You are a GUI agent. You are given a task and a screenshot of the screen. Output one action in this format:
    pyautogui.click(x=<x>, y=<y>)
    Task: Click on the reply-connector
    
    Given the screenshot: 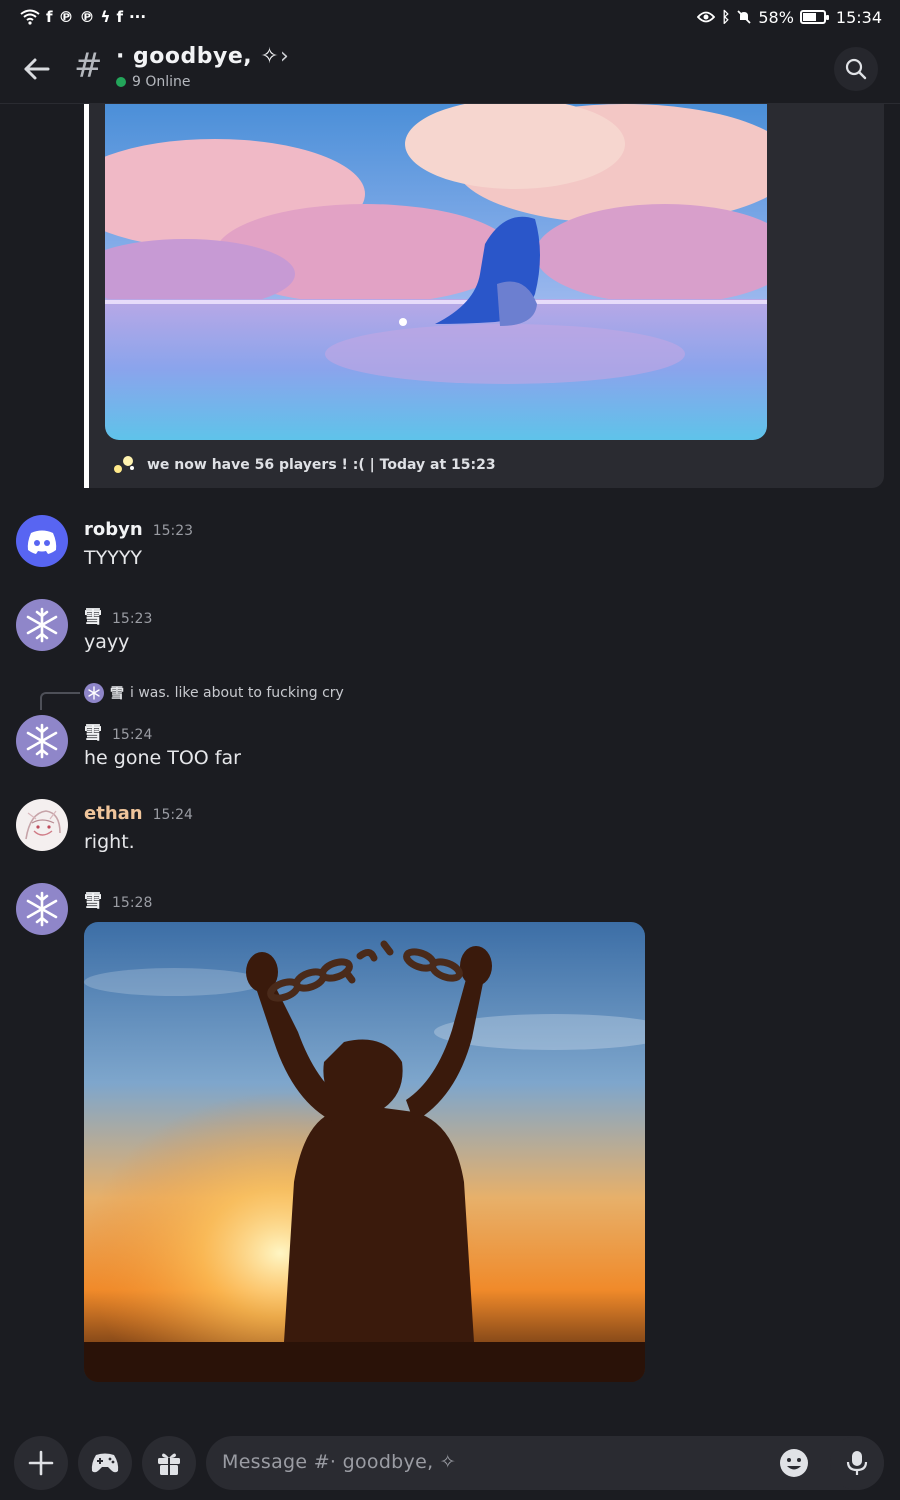 What is the action you would take?
    pyautogui.click(x=60, y=701)
    